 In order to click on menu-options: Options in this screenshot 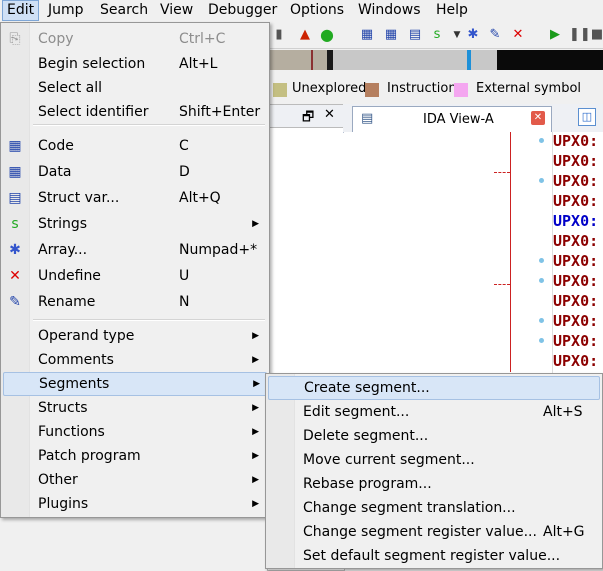, I will do `click(317, 10)`.